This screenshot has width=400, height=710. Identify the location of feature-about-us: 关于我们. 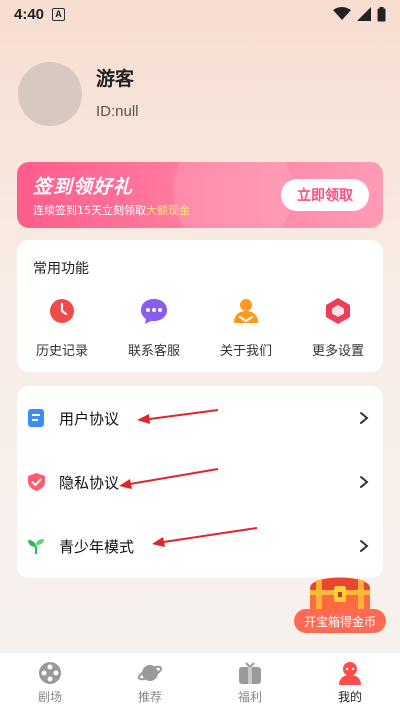
(246, 327).